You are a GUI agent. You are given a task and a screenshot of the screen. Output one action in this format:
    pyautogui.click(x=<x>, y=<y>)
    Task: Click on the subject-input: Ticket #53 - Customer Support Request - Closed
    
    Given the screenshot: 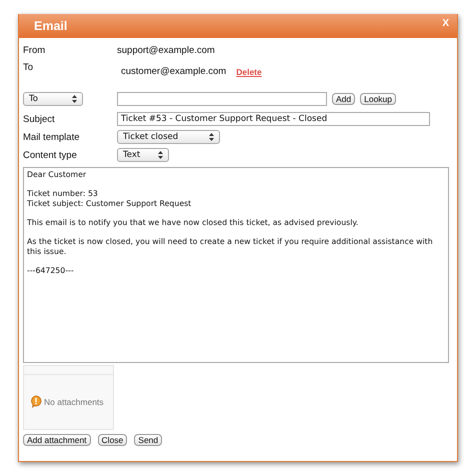 What is the action you would take?
    pyautogui.click(x=273, y=119)
    